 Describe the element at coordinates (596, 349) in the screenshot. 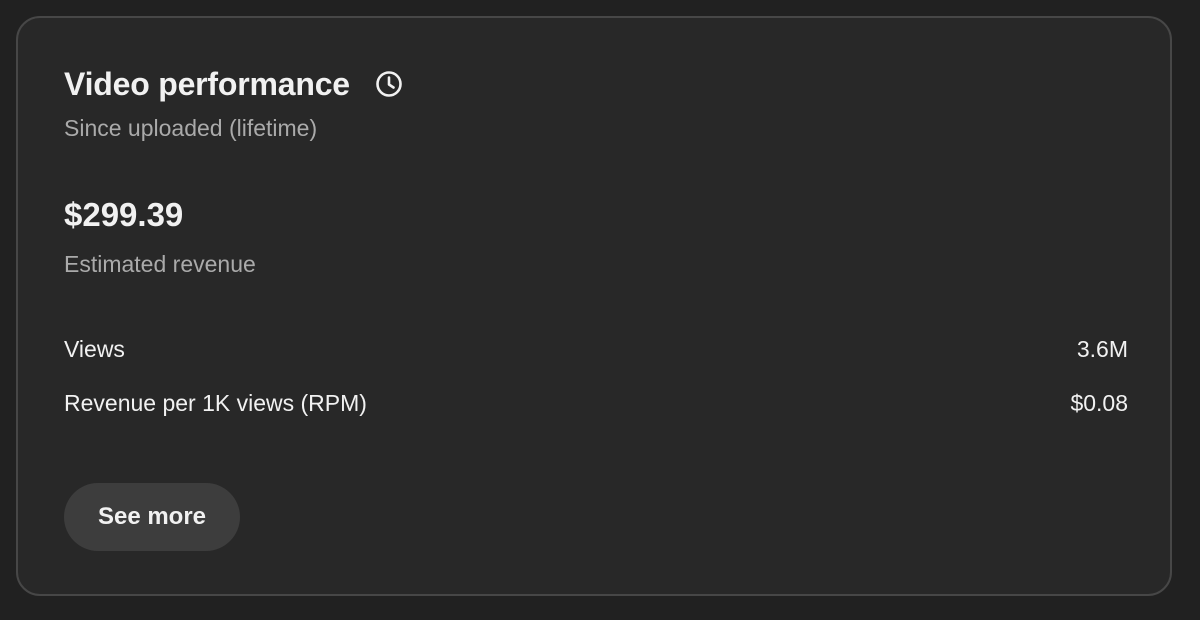

I see `metric-row-views: Views 3.6M` at that location.